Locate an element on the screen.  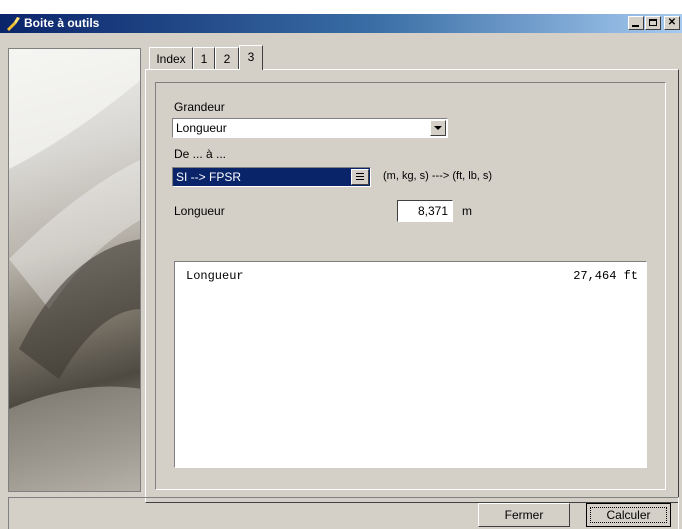
title-bar: Boite à outils ✕ is located at coordinates (341, 23).